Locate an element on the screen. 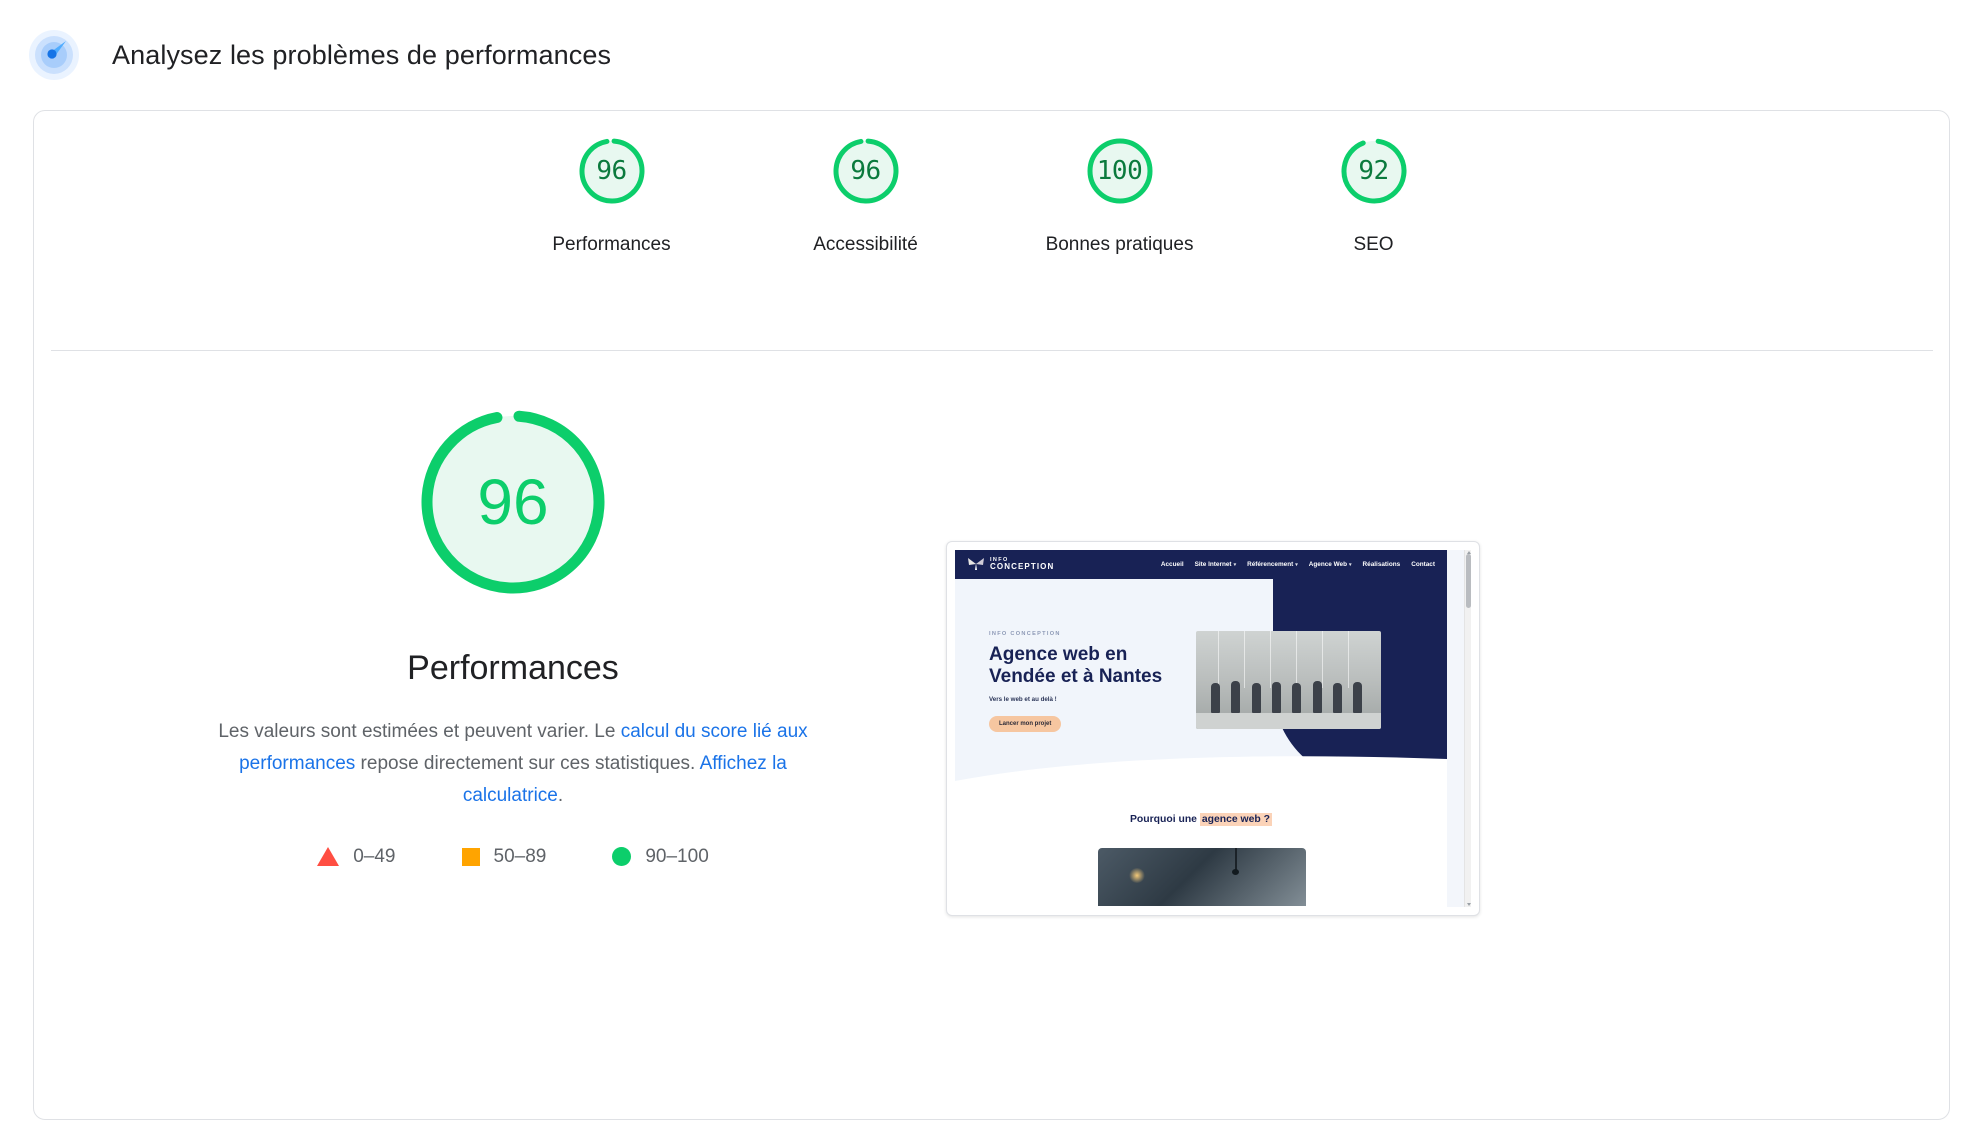 The image size is (1978, 1122). legend-range-average: 50–89 is located at coordinates (520, 856).